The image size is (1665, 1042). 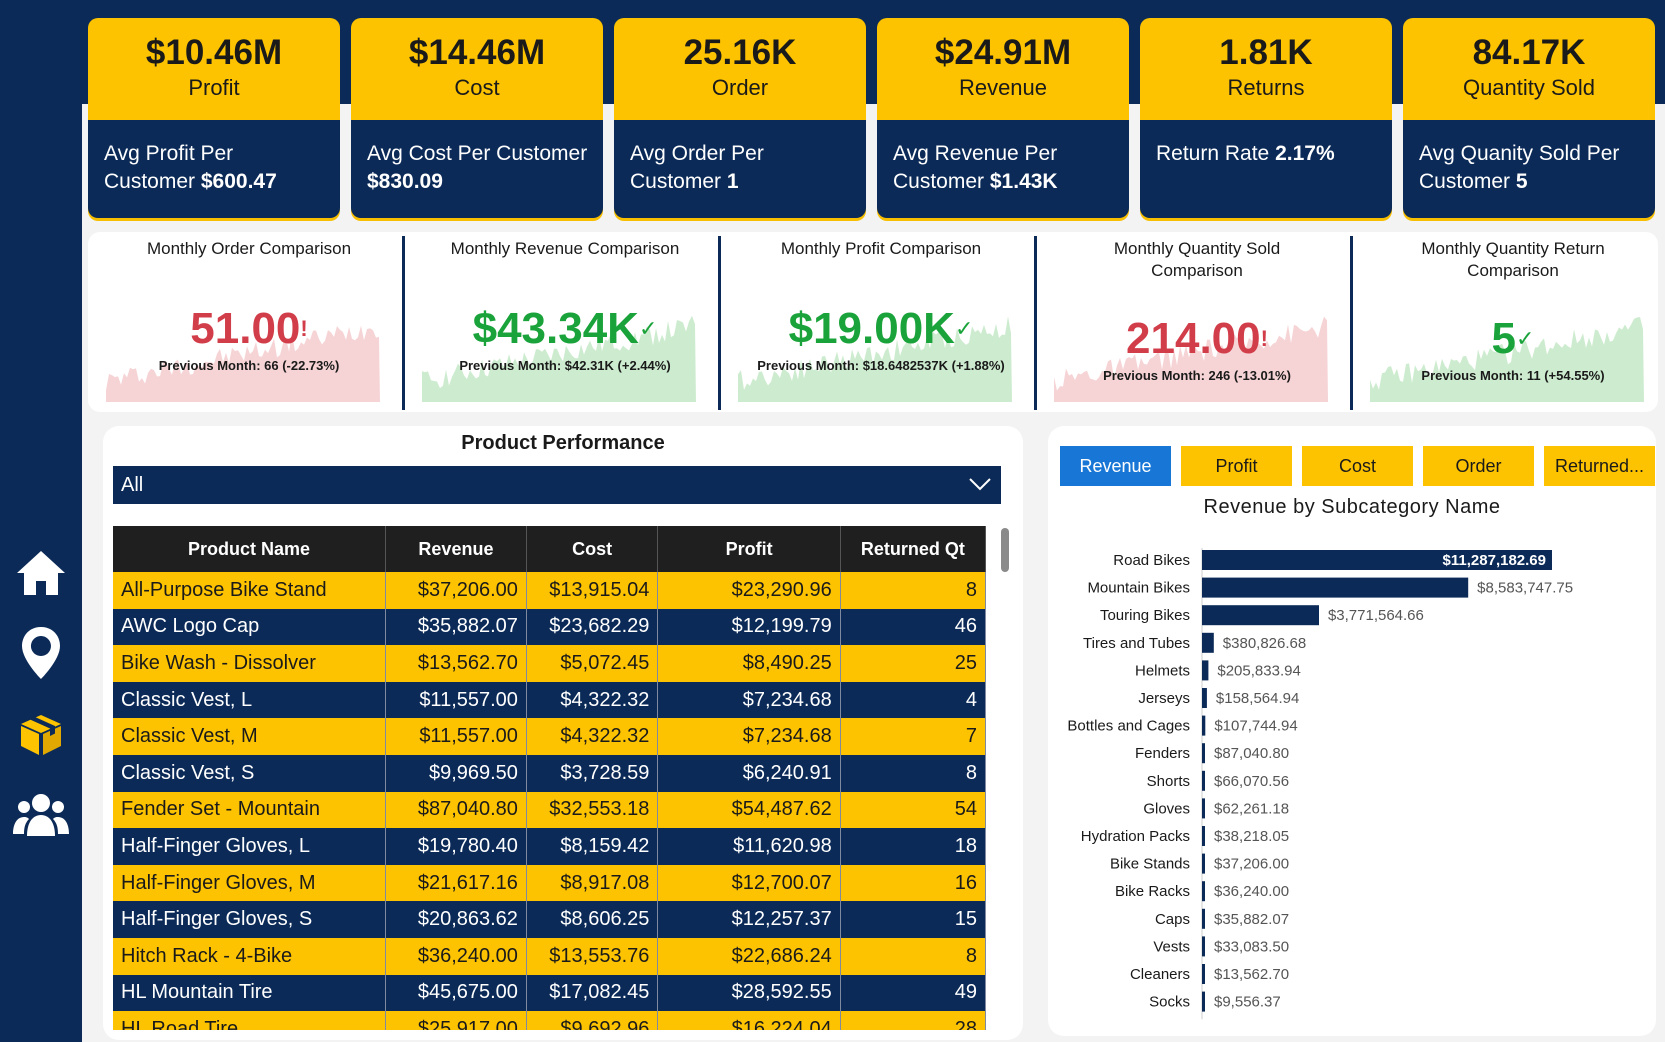 I want to click on kpi-label: Profit, so click(x=214, y=87).